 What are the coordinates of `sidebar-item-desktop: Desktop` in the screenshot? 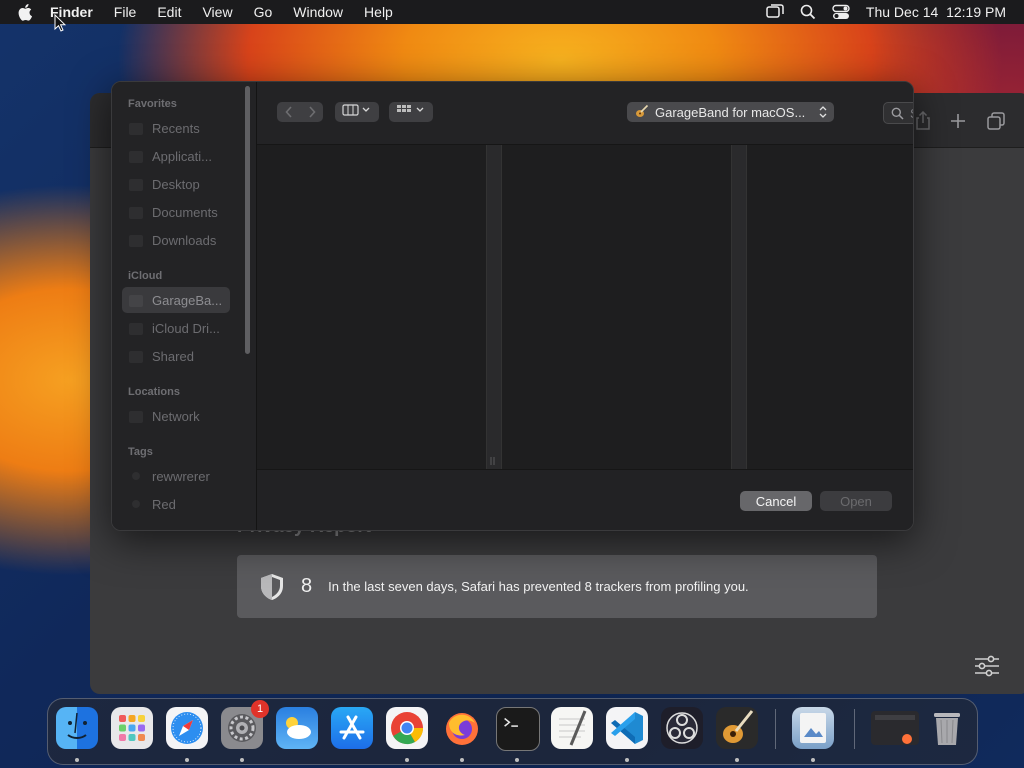 It's located at (176, 184).